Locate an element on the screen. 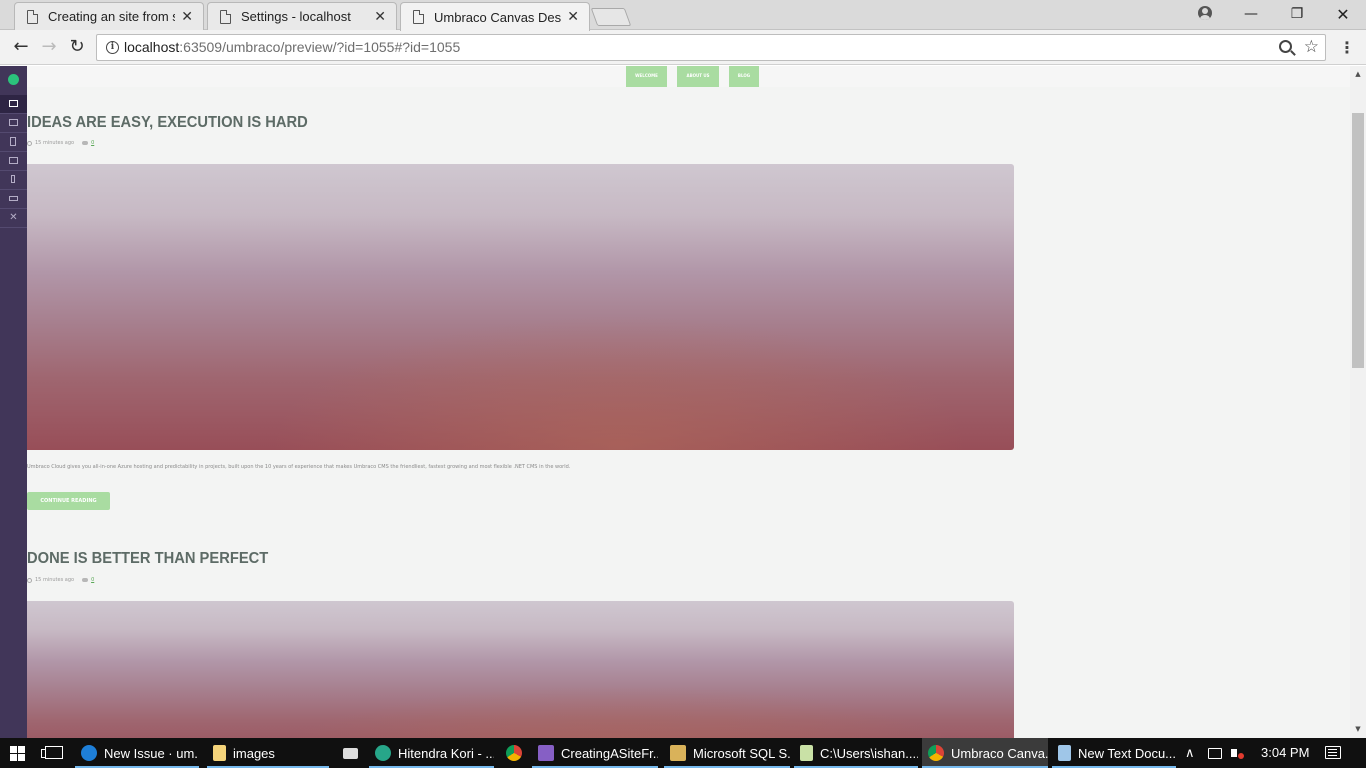  laptop-preview-button is located at coordinates (13, 123).